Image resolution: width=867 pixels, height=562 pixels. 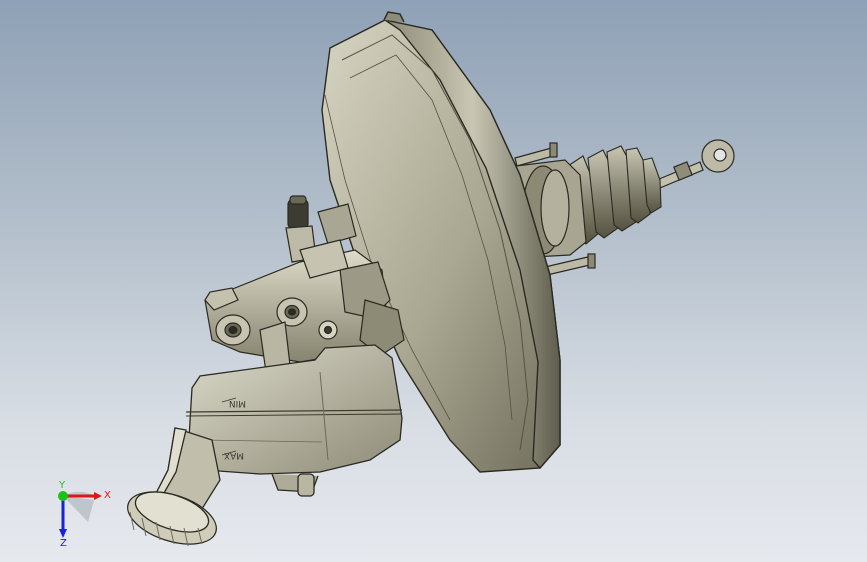 What do you see at coordinates (63, 543) in the screenshot?
I see `z-axis-label: Z` at bounding box center [63, 543].